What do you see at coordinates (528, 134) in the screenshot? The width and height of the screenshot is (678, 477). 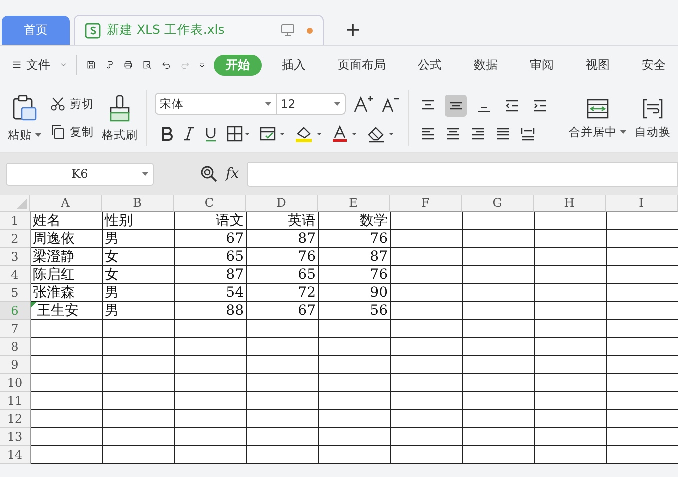 I see `distribute-icon` at bounding box center [528, 134].